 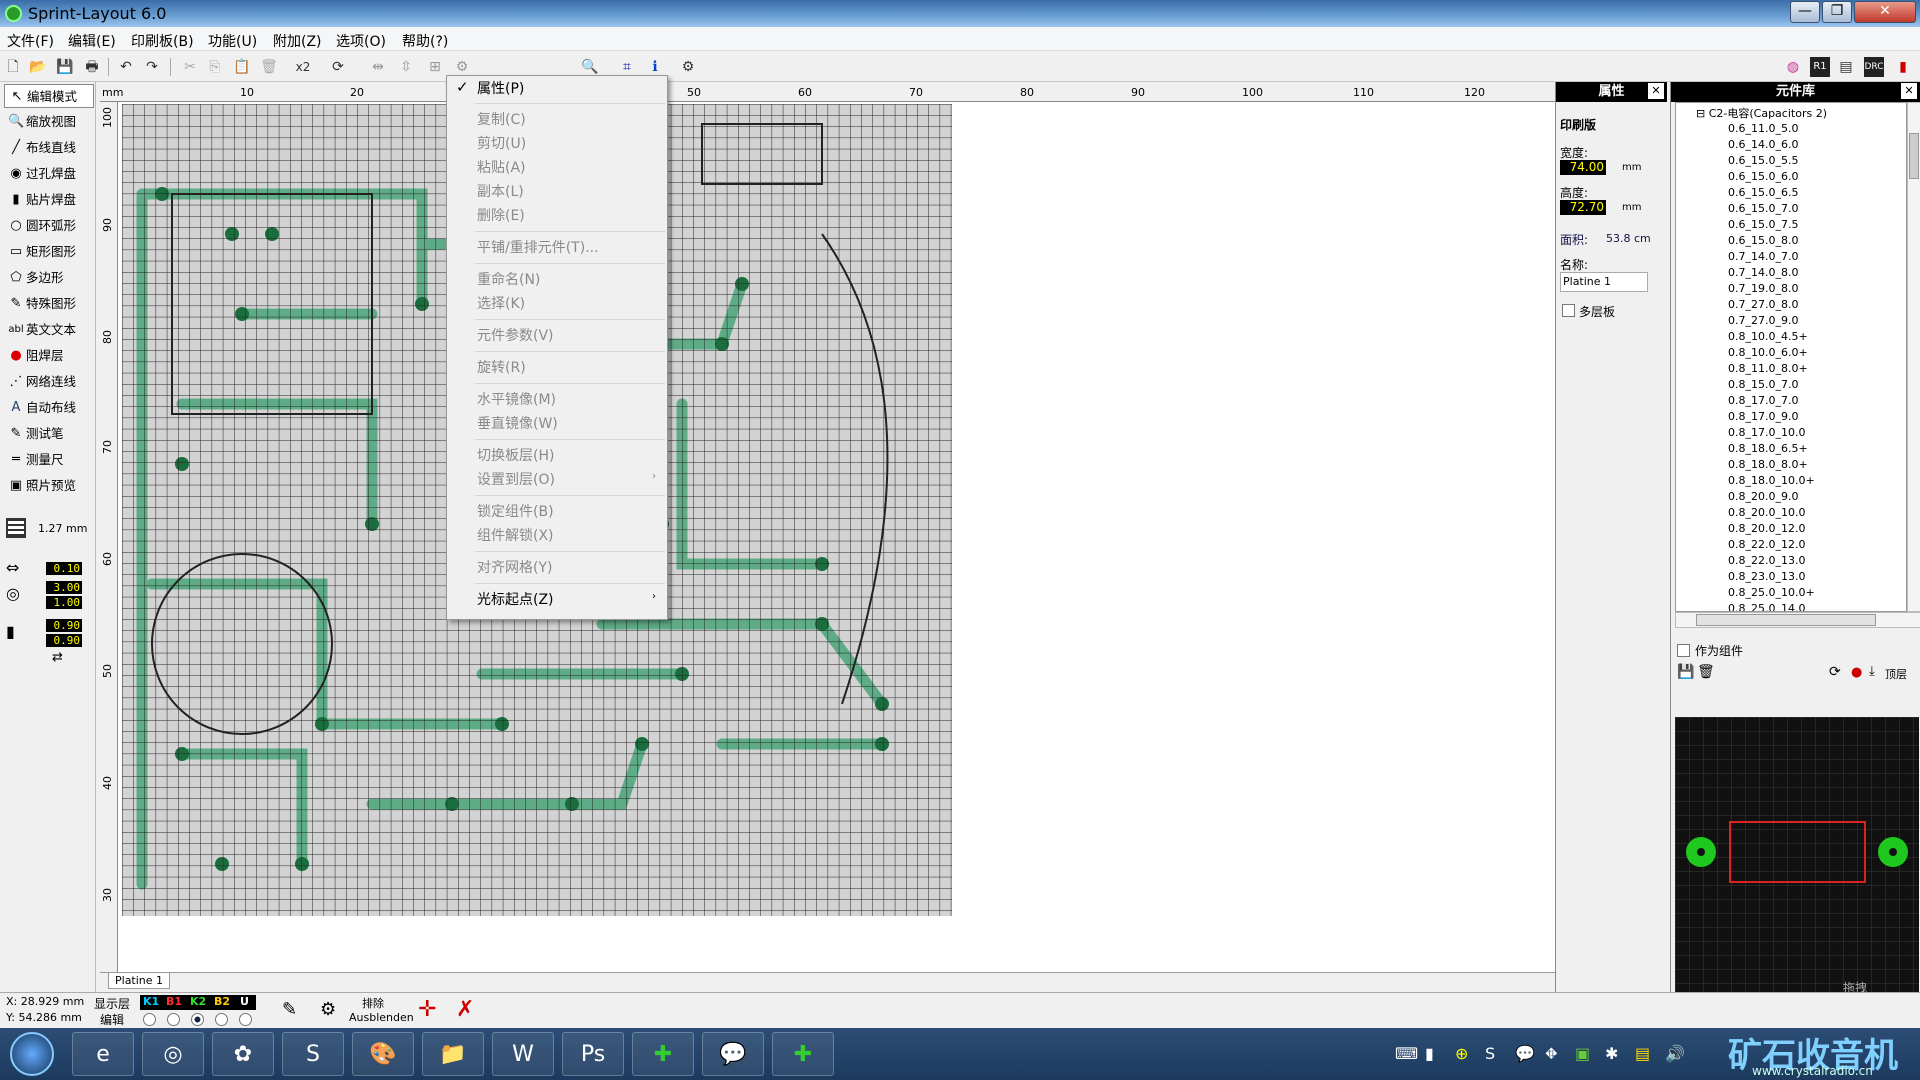 I want to click on library-item: 0.6_15.0_7.5, so click(x=1763, y=225).